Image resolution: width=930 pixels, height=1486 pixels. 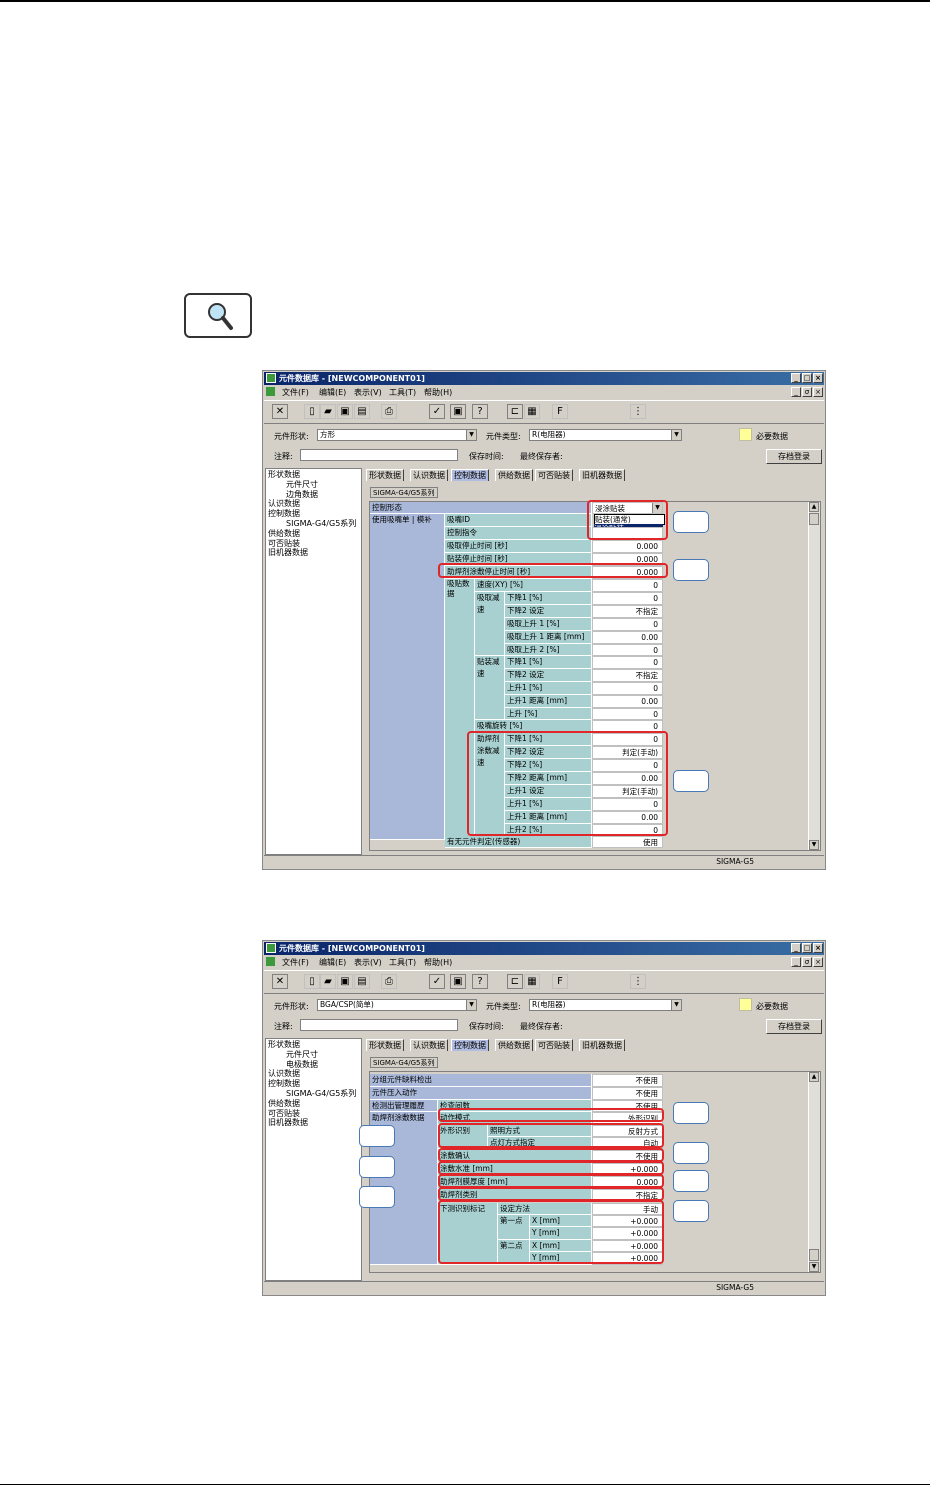 I want to click on check-icon: ✓, so click(x=437, y=981).